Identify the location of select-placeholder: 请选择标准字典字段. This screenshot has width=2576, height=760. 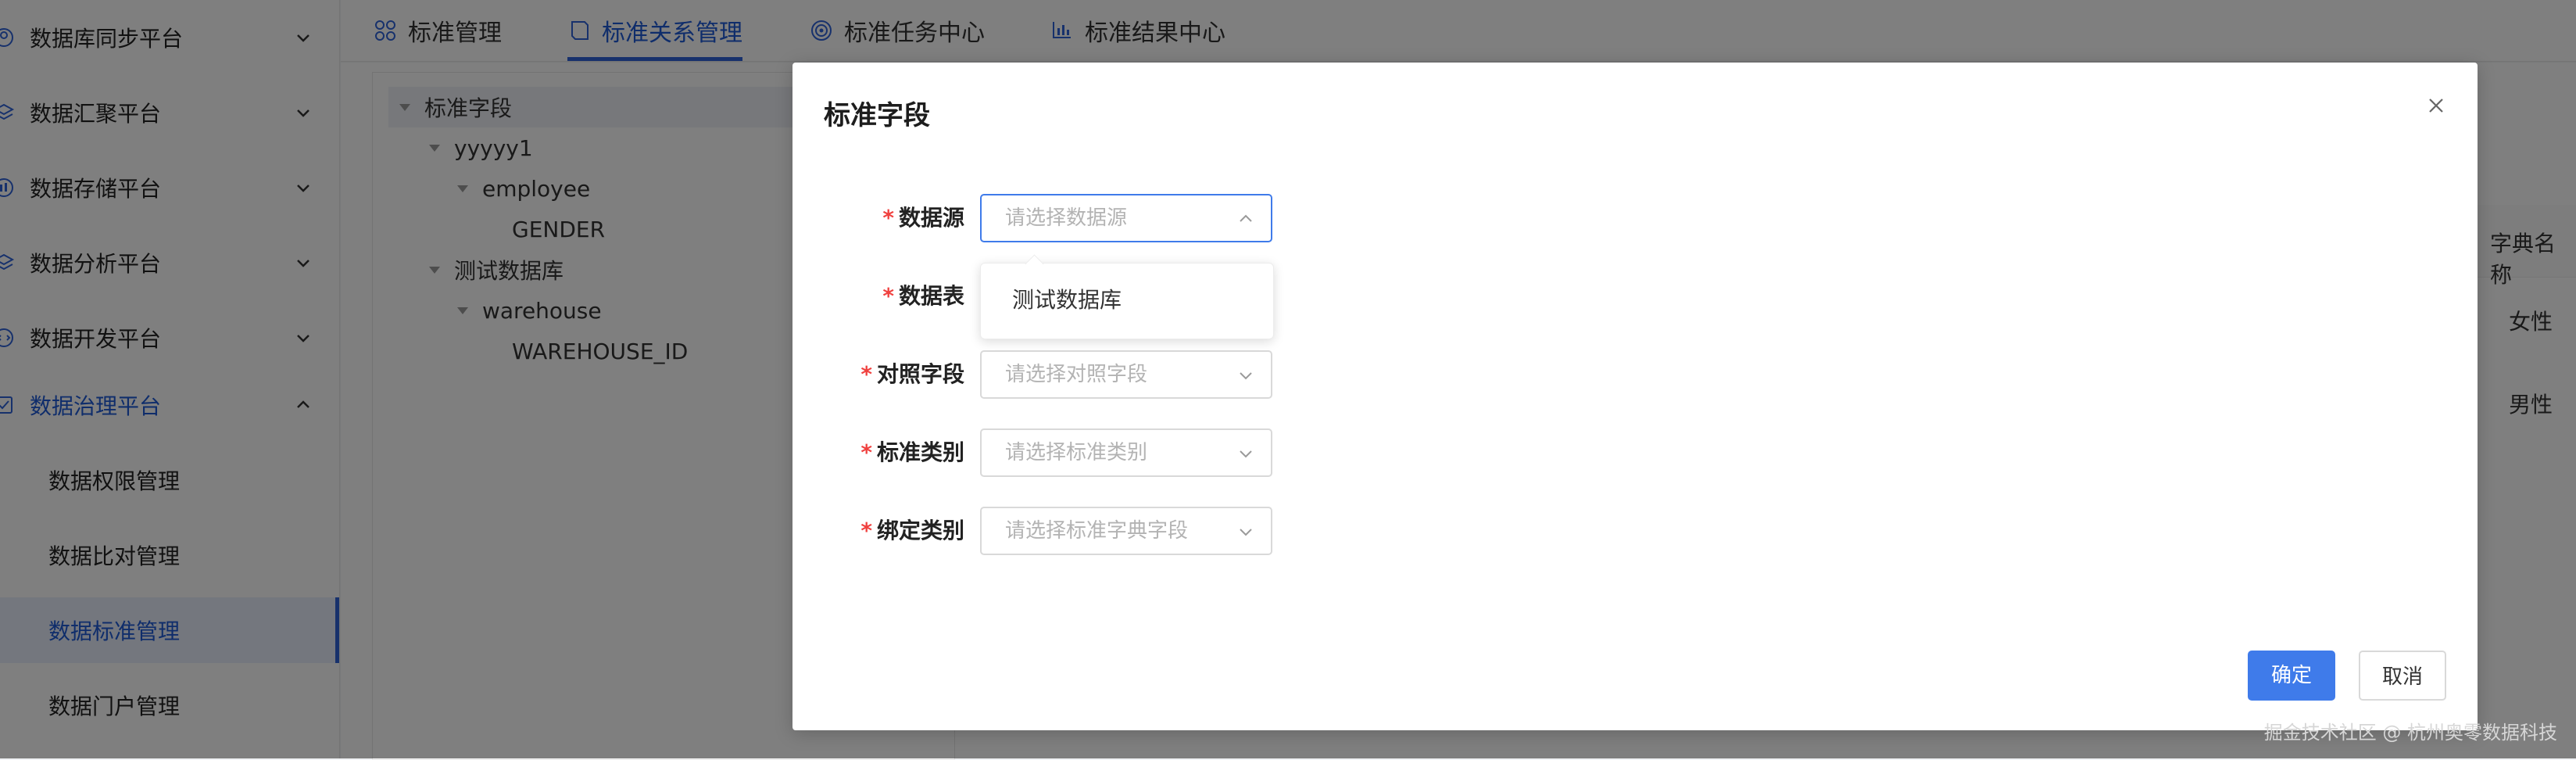
(1097, 531).